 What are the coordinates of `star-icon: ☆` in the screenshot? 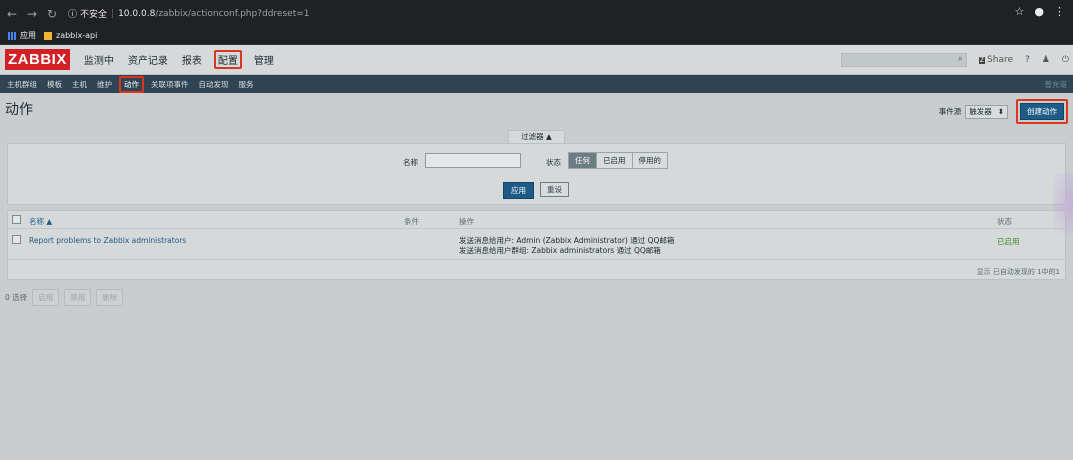 It's located at (1020, 11).